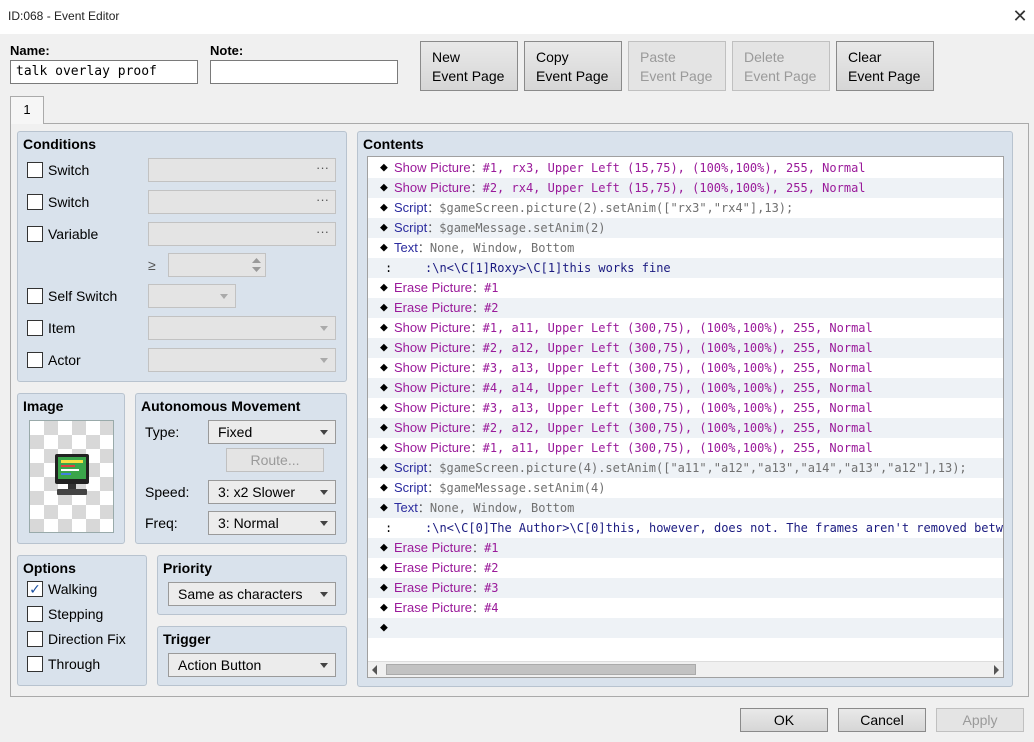 The width and height of the screenshot is (1034, 742). I want to click on variable-checkbox, so click(35, 234).